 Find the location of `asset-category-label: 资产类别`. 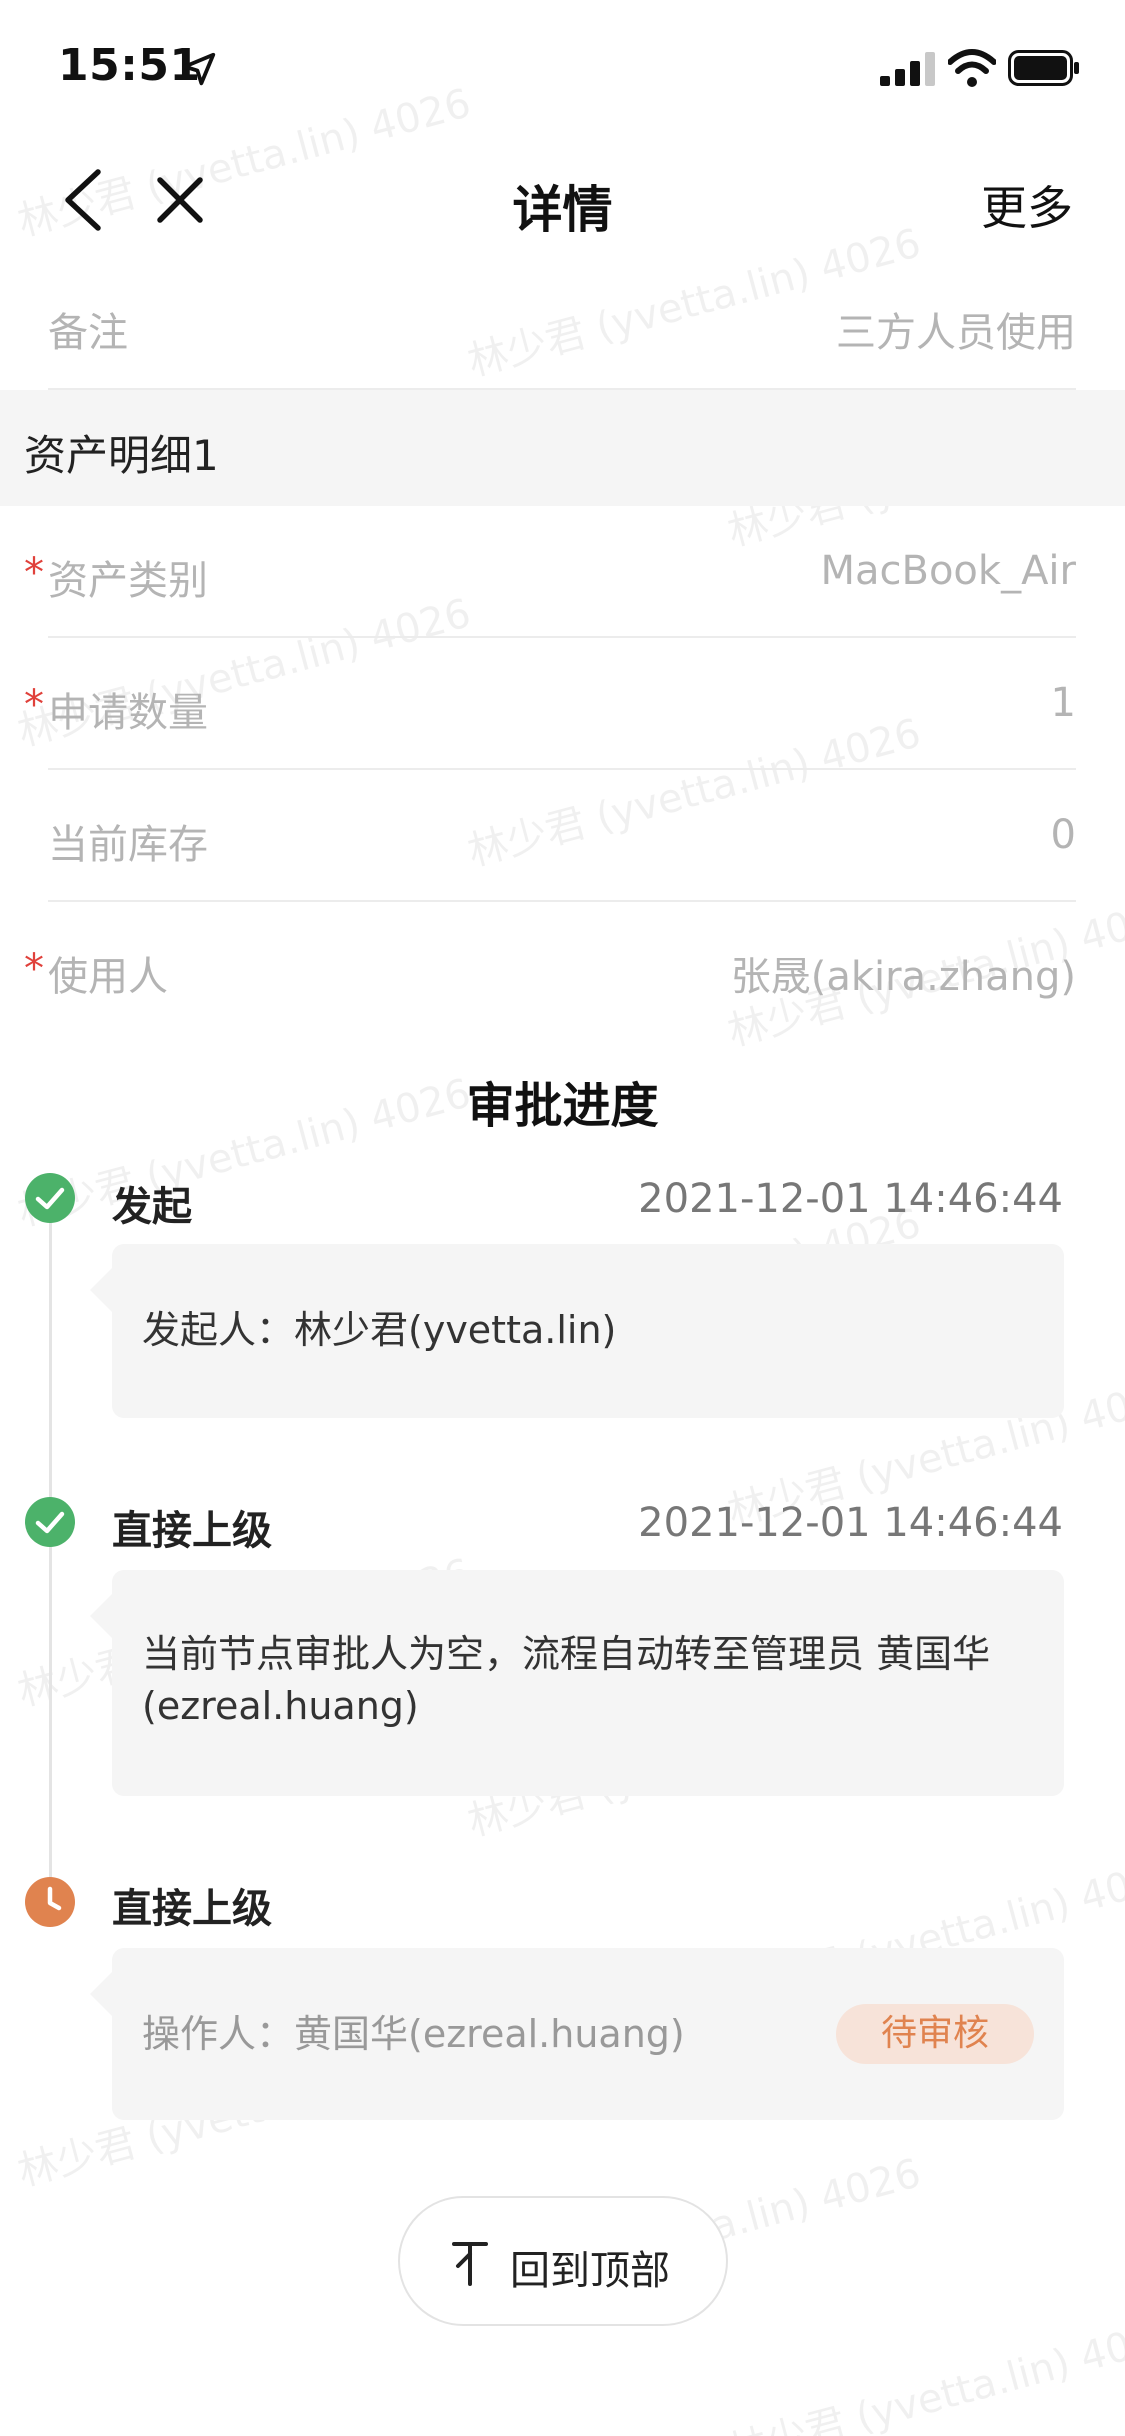

asset-category-label: 资产类别 is located at coordinates (128, 581).